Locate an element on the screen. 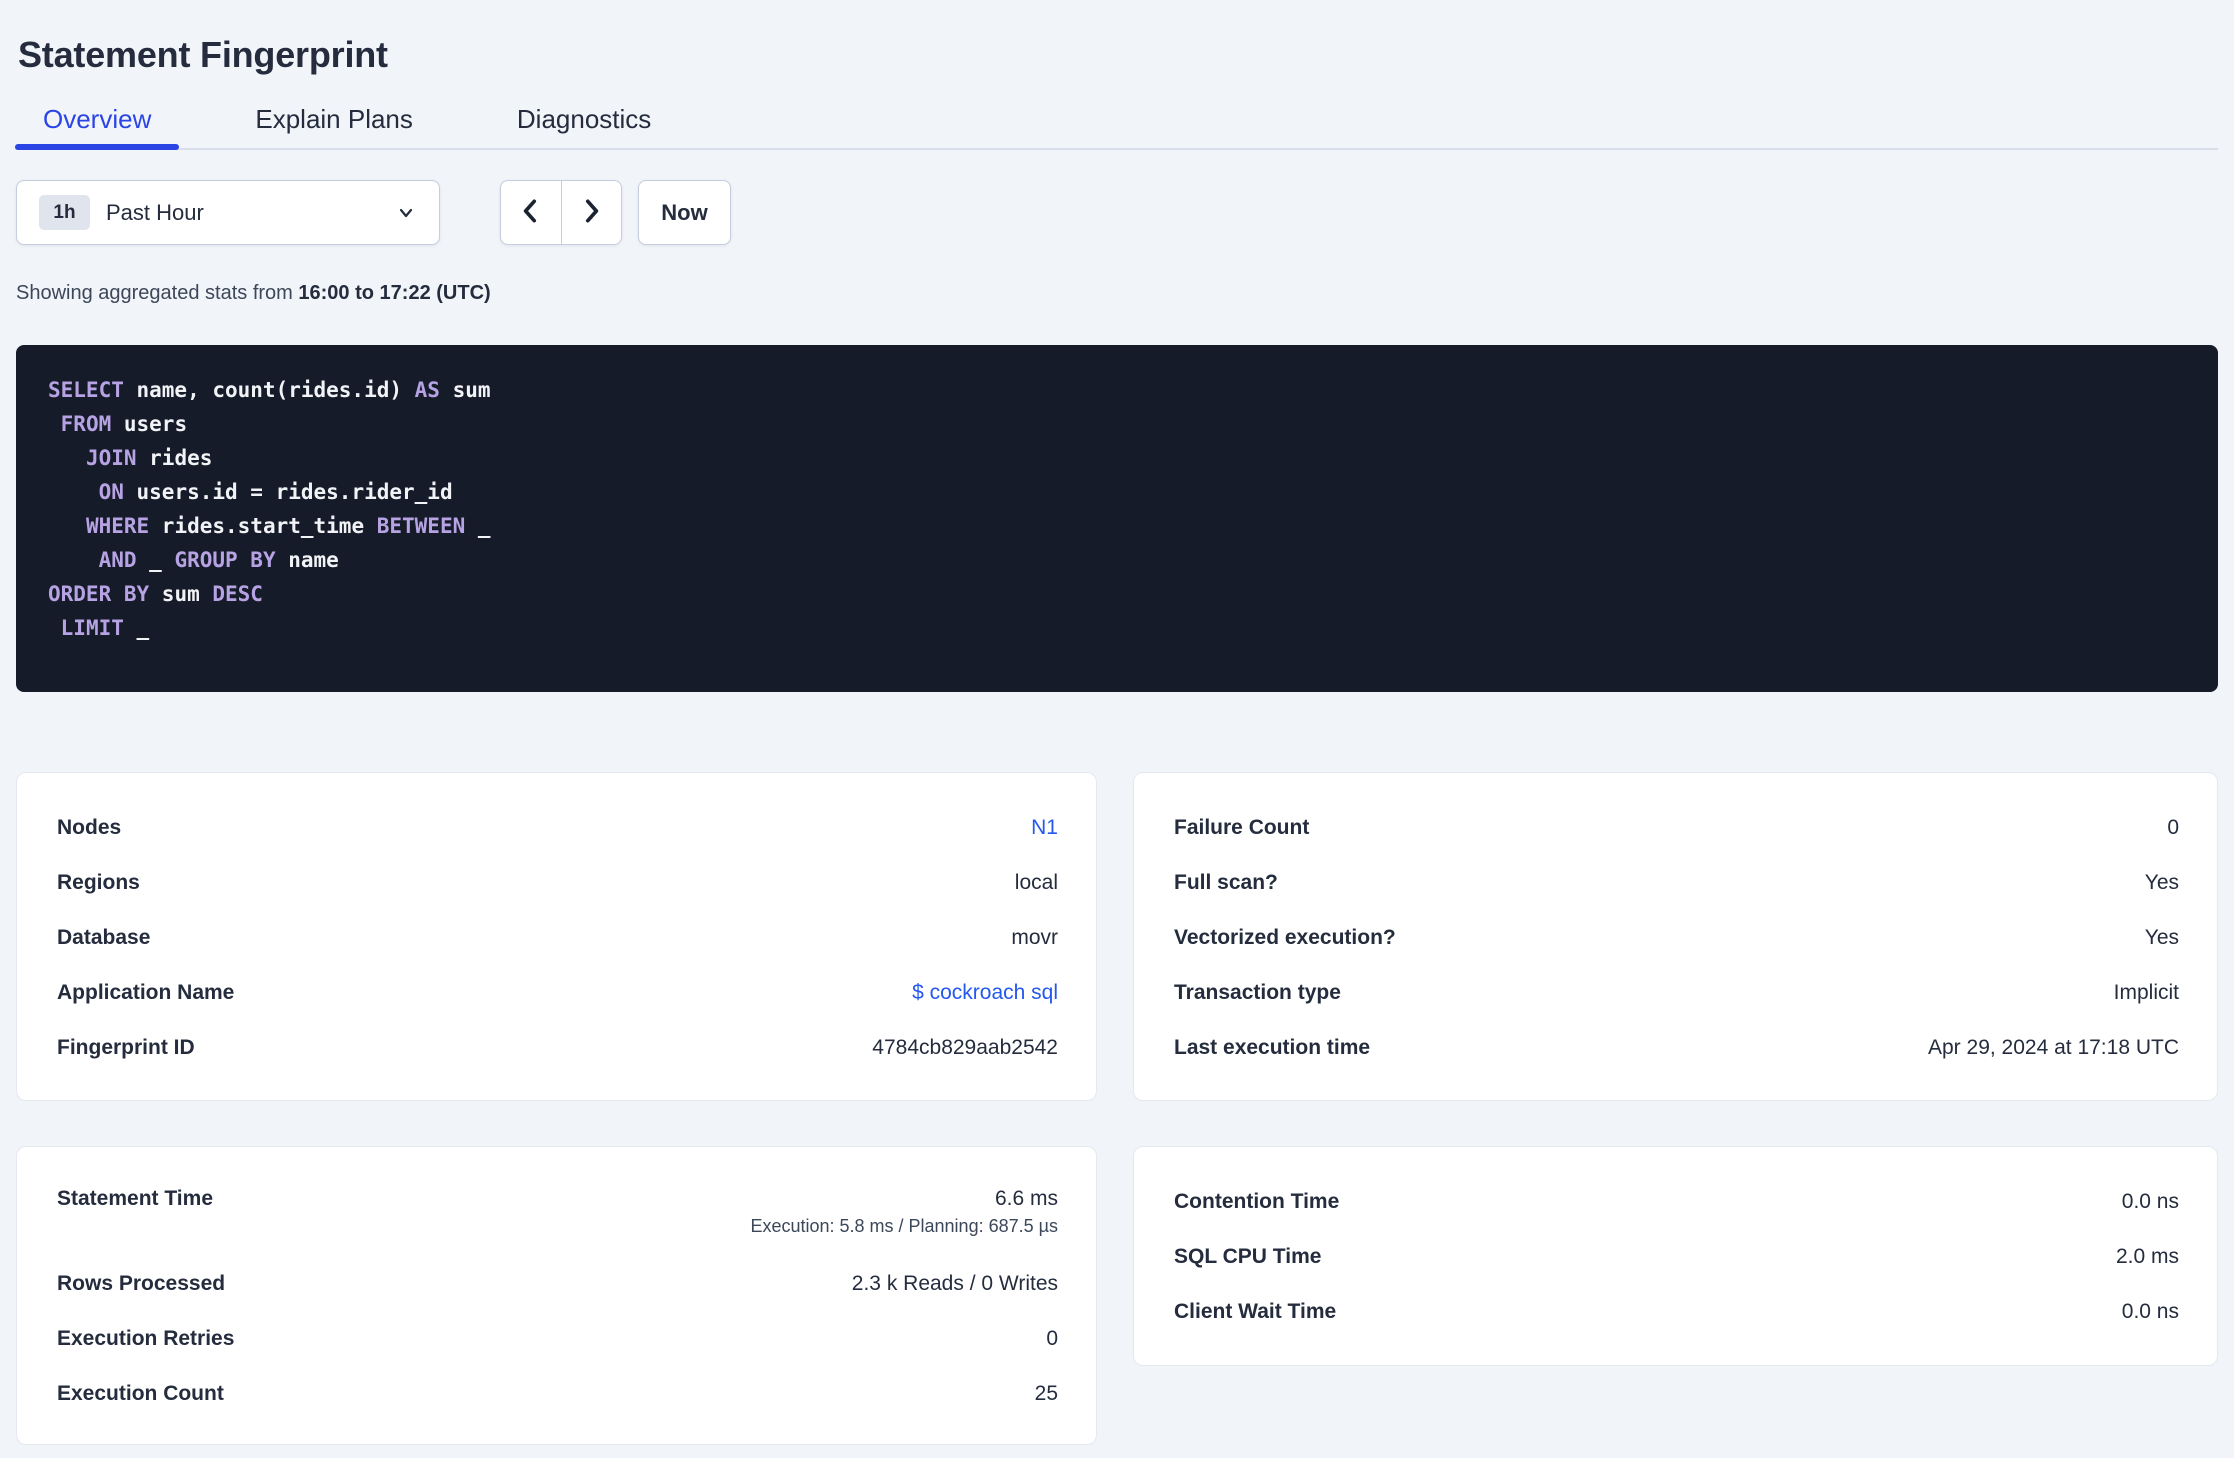 The width and height of the screenshot is (2234, 1458). tab-overview-label: Overview is located at coordinates (97, 118).